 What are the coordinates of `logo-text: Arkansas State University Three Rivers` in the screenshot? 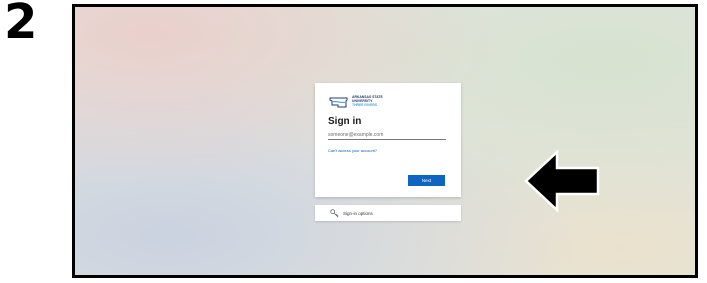 It's located at (367, 101).